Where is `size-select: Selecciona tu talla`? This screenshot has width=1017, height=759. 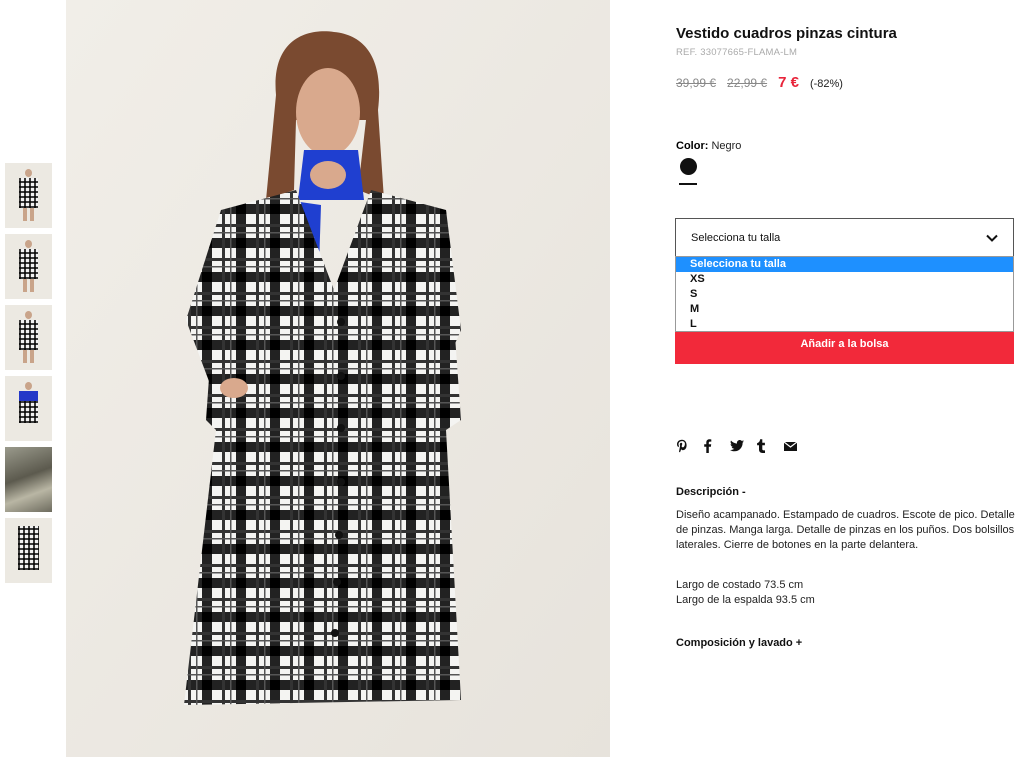 size-select: Selecciona tu talla is located at coordinates (844, 237).